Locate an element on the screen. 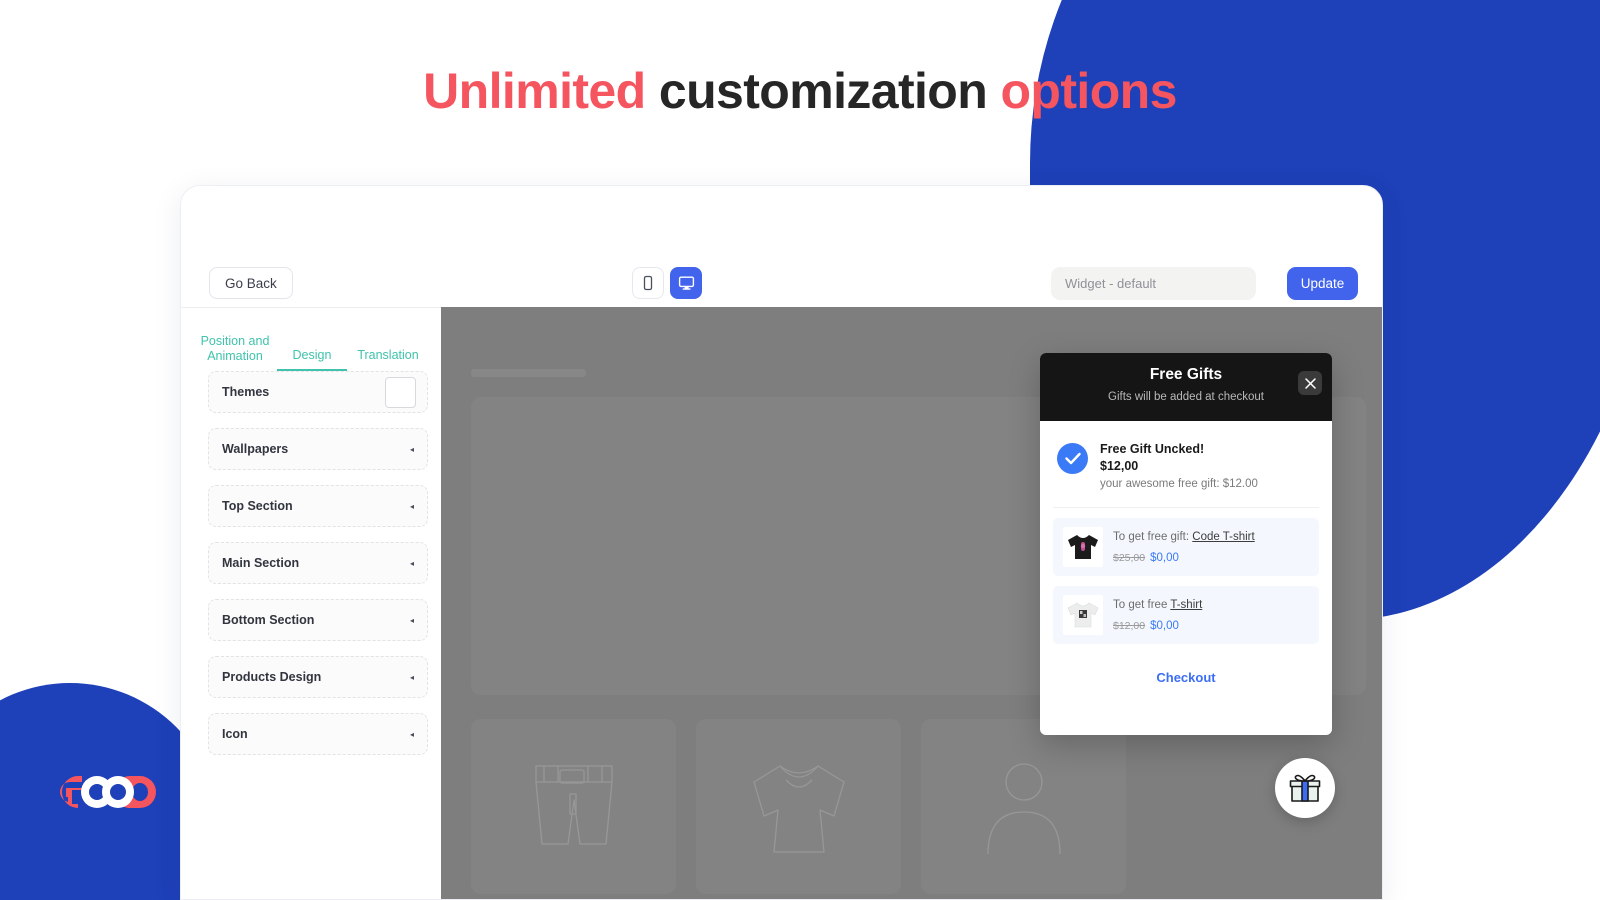  gift-product-line: To get free T-shirt is located at coordinates (1157, 604).